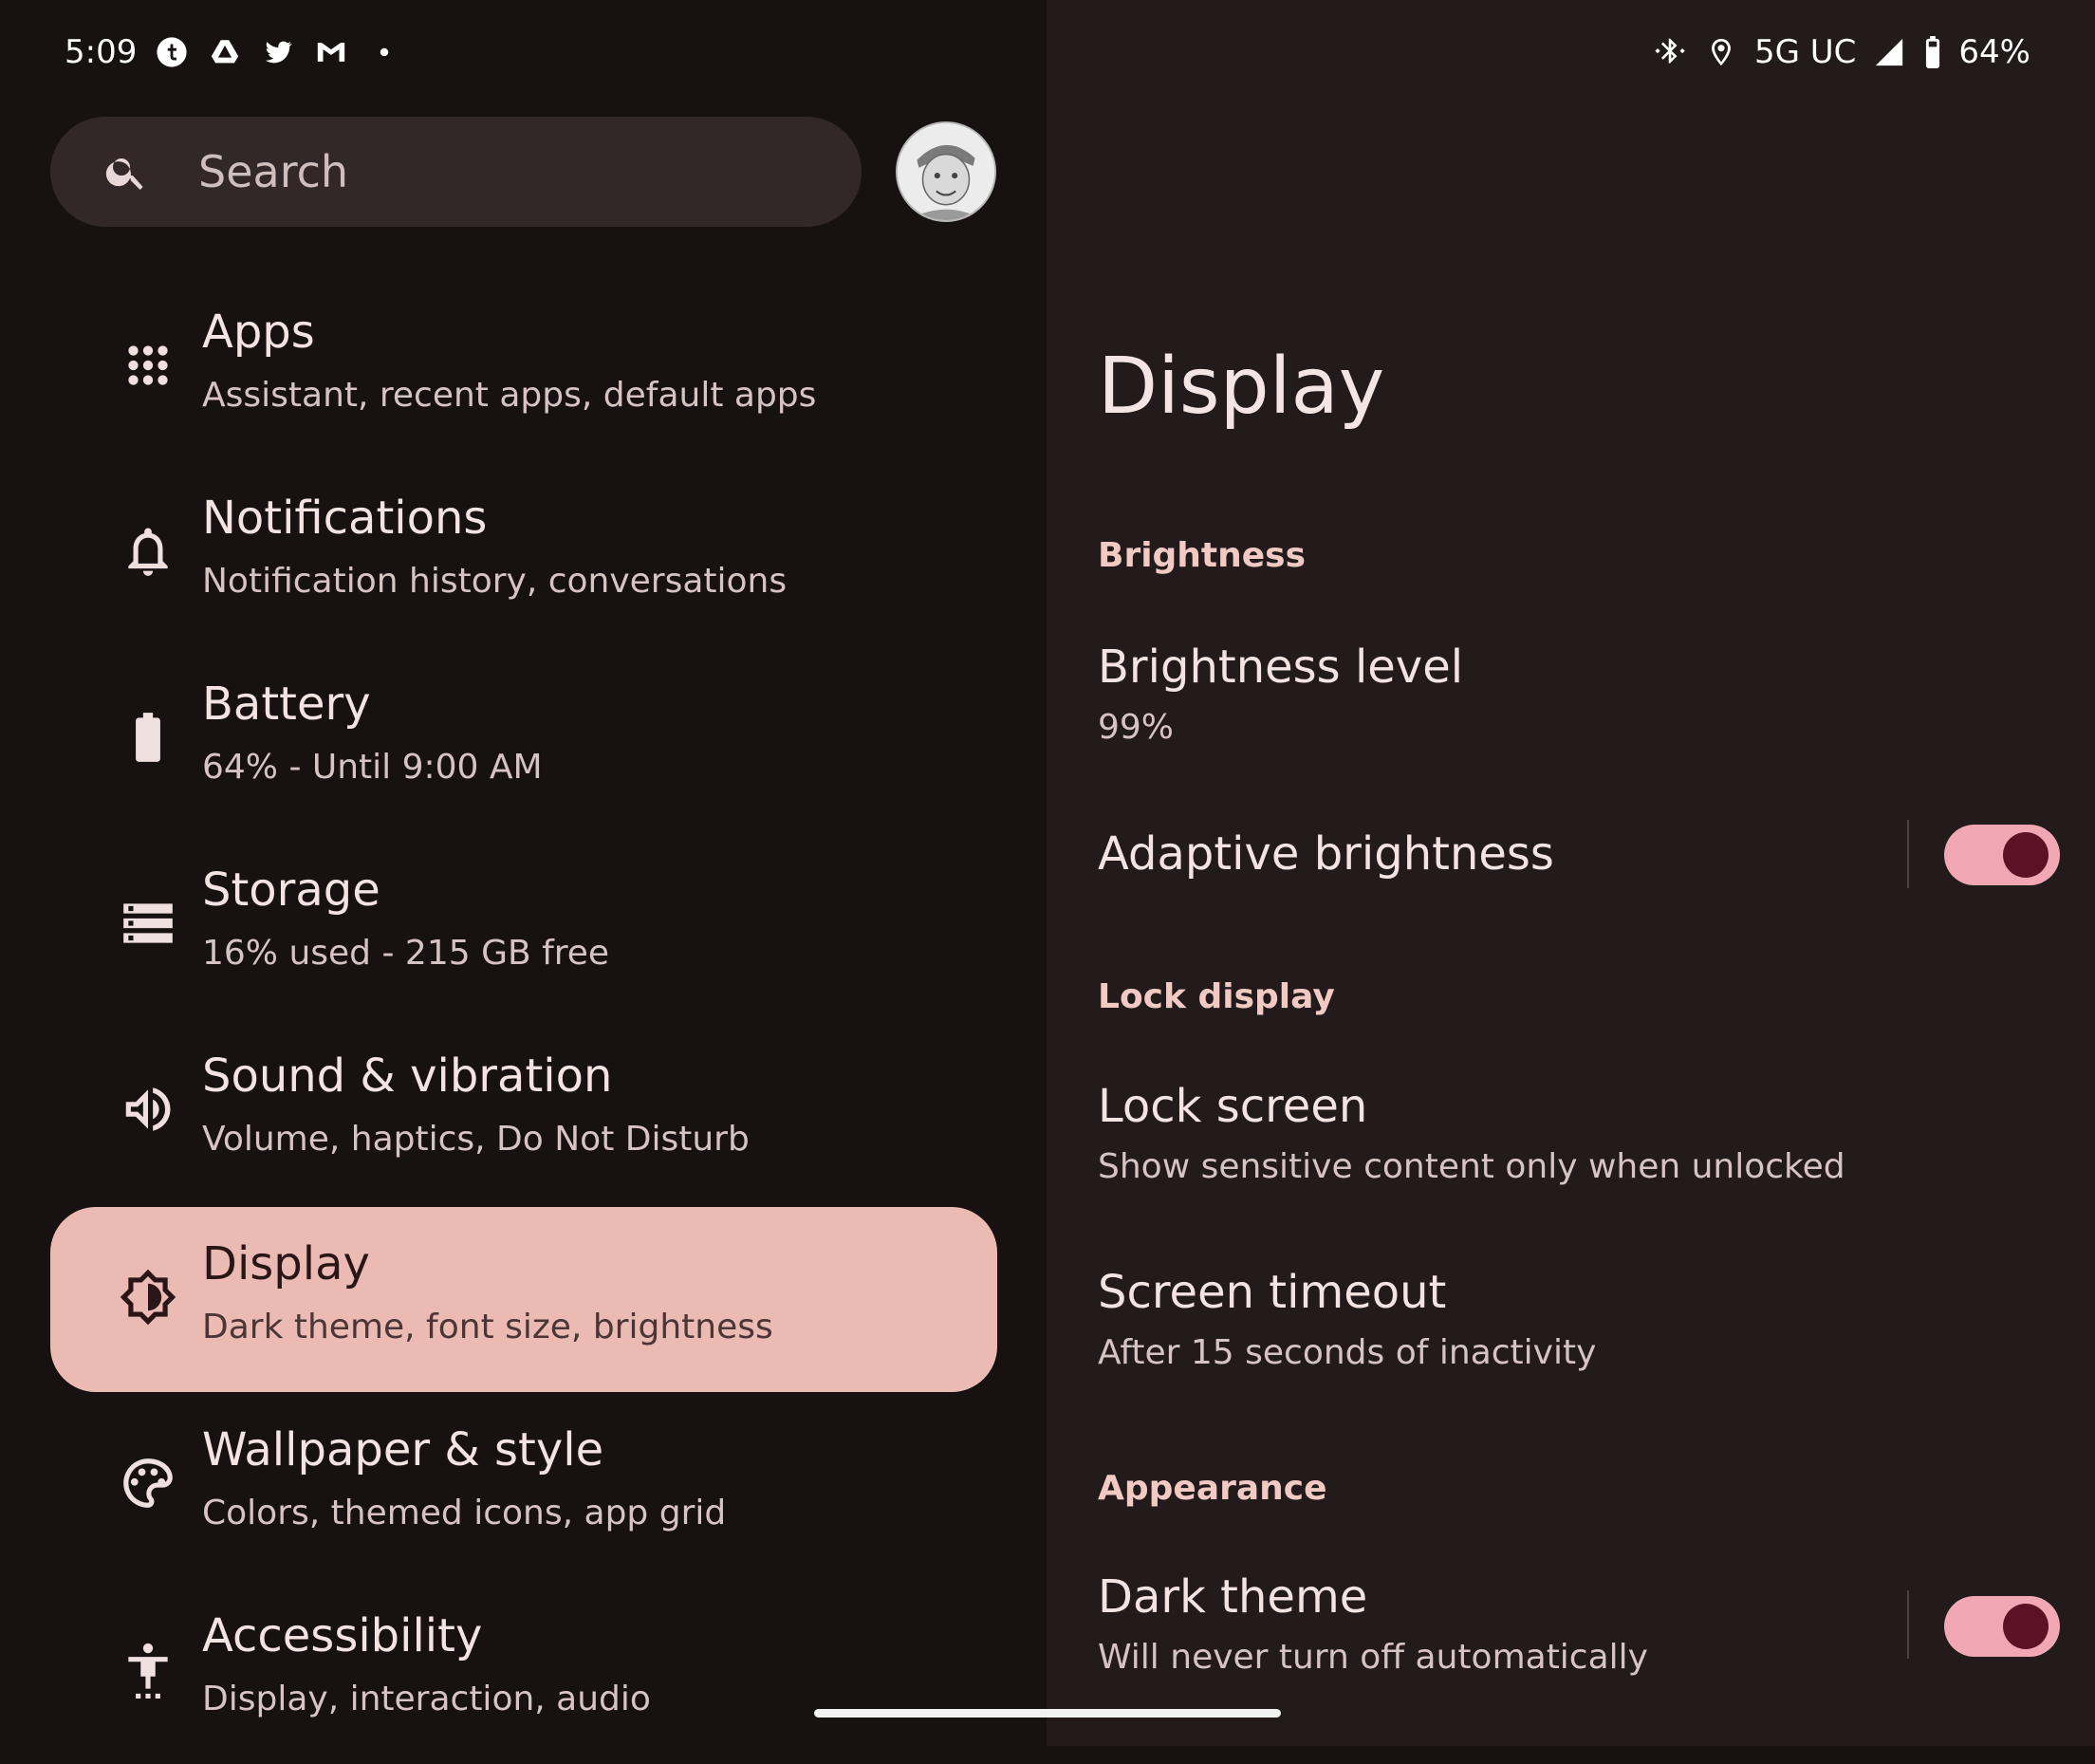 This screenshot has height=1764, width=2095. I want to click on item-title: Wallpaper & style, so click(403, 1449).